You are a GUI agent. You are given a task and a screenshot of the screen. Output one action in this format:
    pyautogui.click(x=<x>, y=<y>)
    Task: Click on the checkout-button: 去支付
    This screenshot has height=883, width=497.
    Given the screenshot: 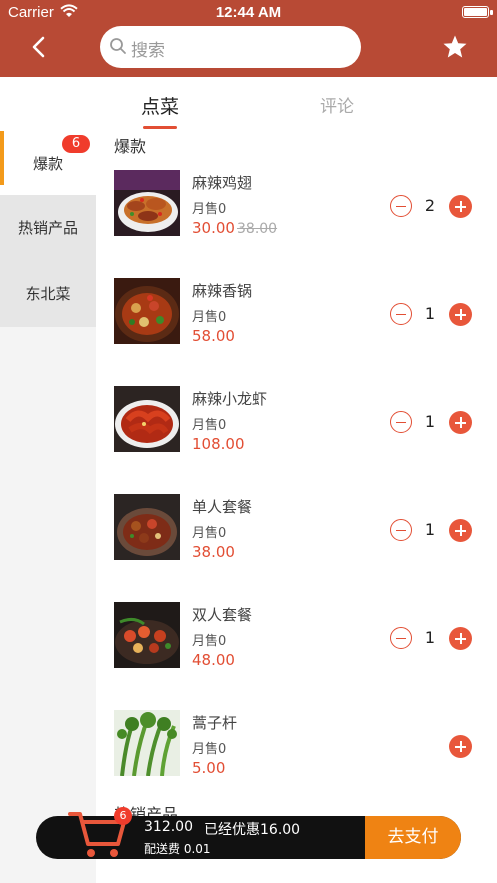 What is the action you would take?
    pyautogui.click(x=413, y=837)
    